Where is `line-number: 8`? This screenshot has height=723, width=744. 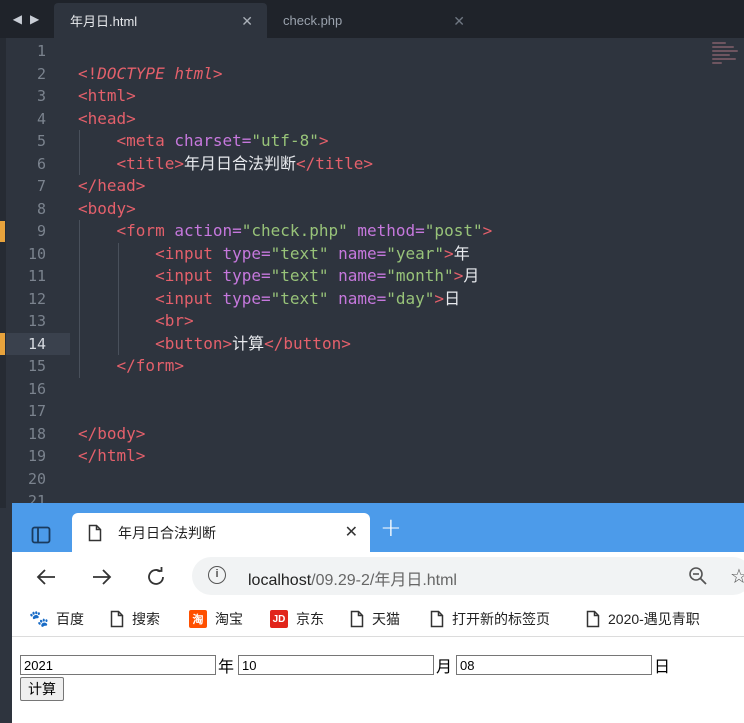 line-number: 8 is located at coordinates (41, 208).